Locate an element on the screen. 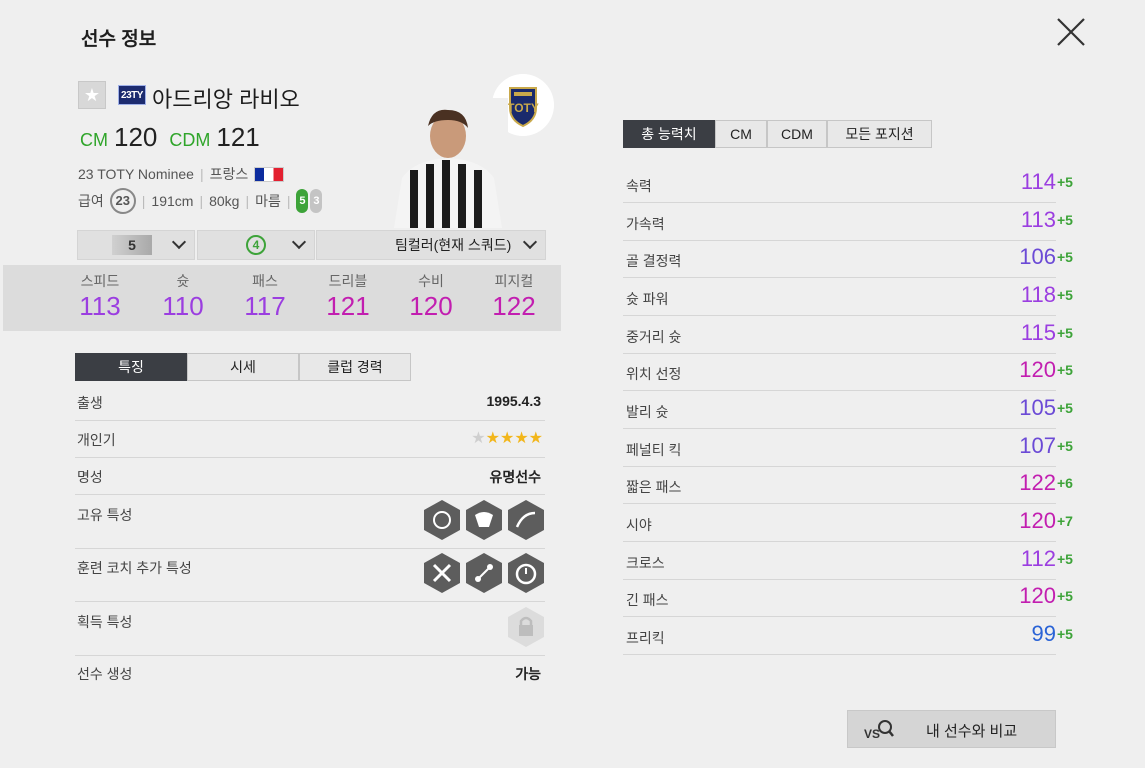 The width and height of the screenshot is (1145, 768). info-row-unique-traits: 고유 특성 is located at coordinates (310, 524).